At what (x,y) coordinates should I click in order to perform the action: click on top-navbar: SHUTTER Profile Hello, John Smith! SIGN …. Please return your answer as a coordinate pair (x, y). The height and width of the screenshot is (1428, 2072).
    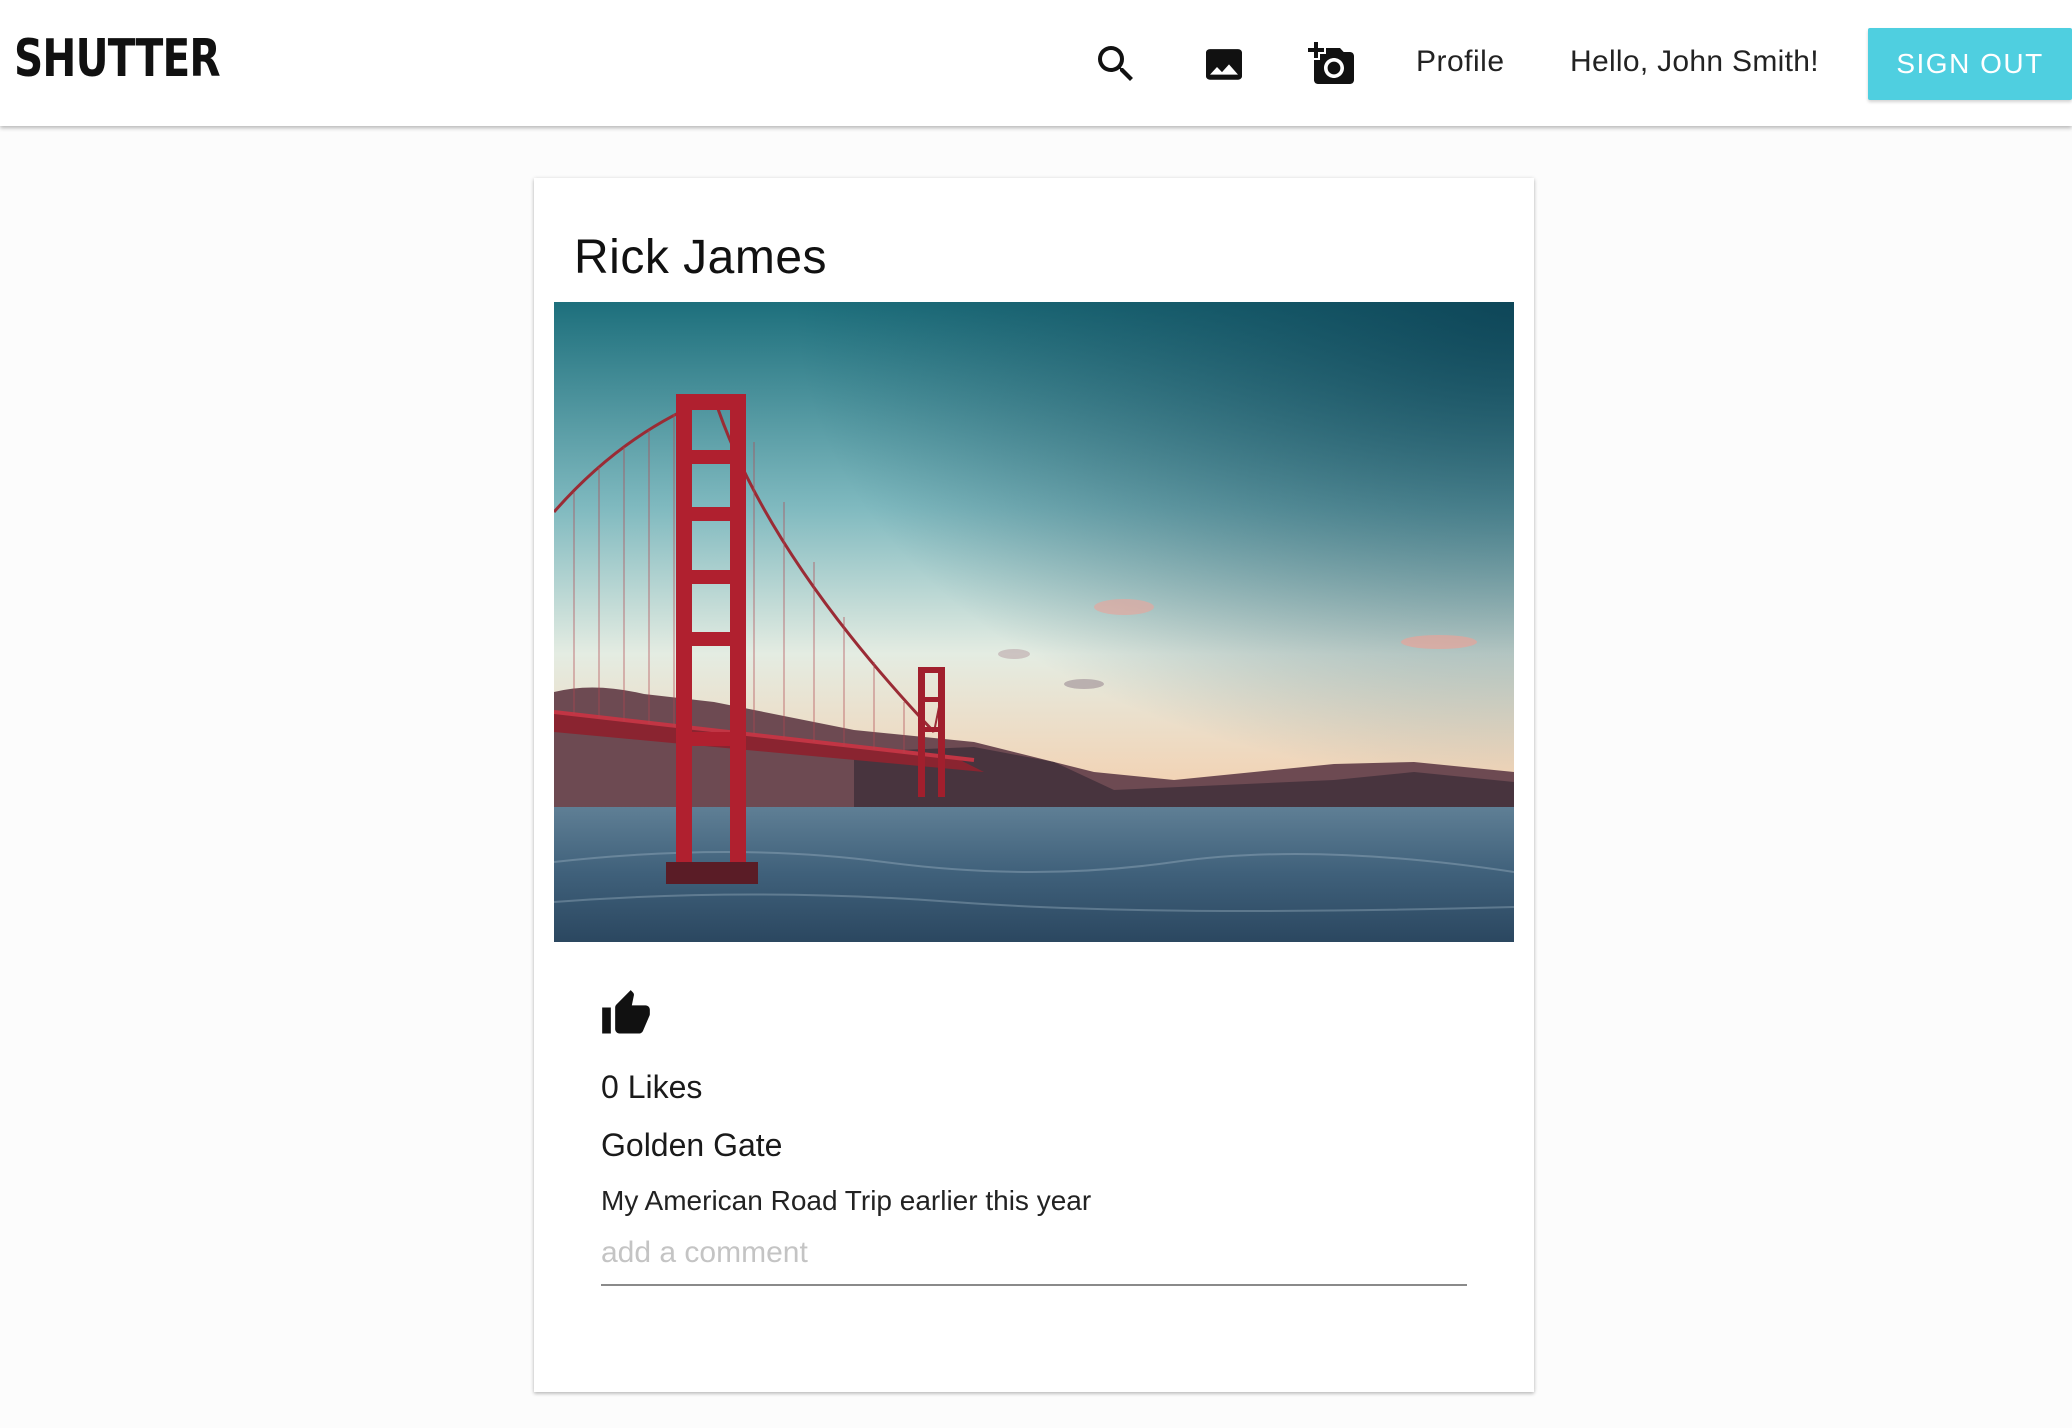
    Looking at the image, I should click on (1036, 63).